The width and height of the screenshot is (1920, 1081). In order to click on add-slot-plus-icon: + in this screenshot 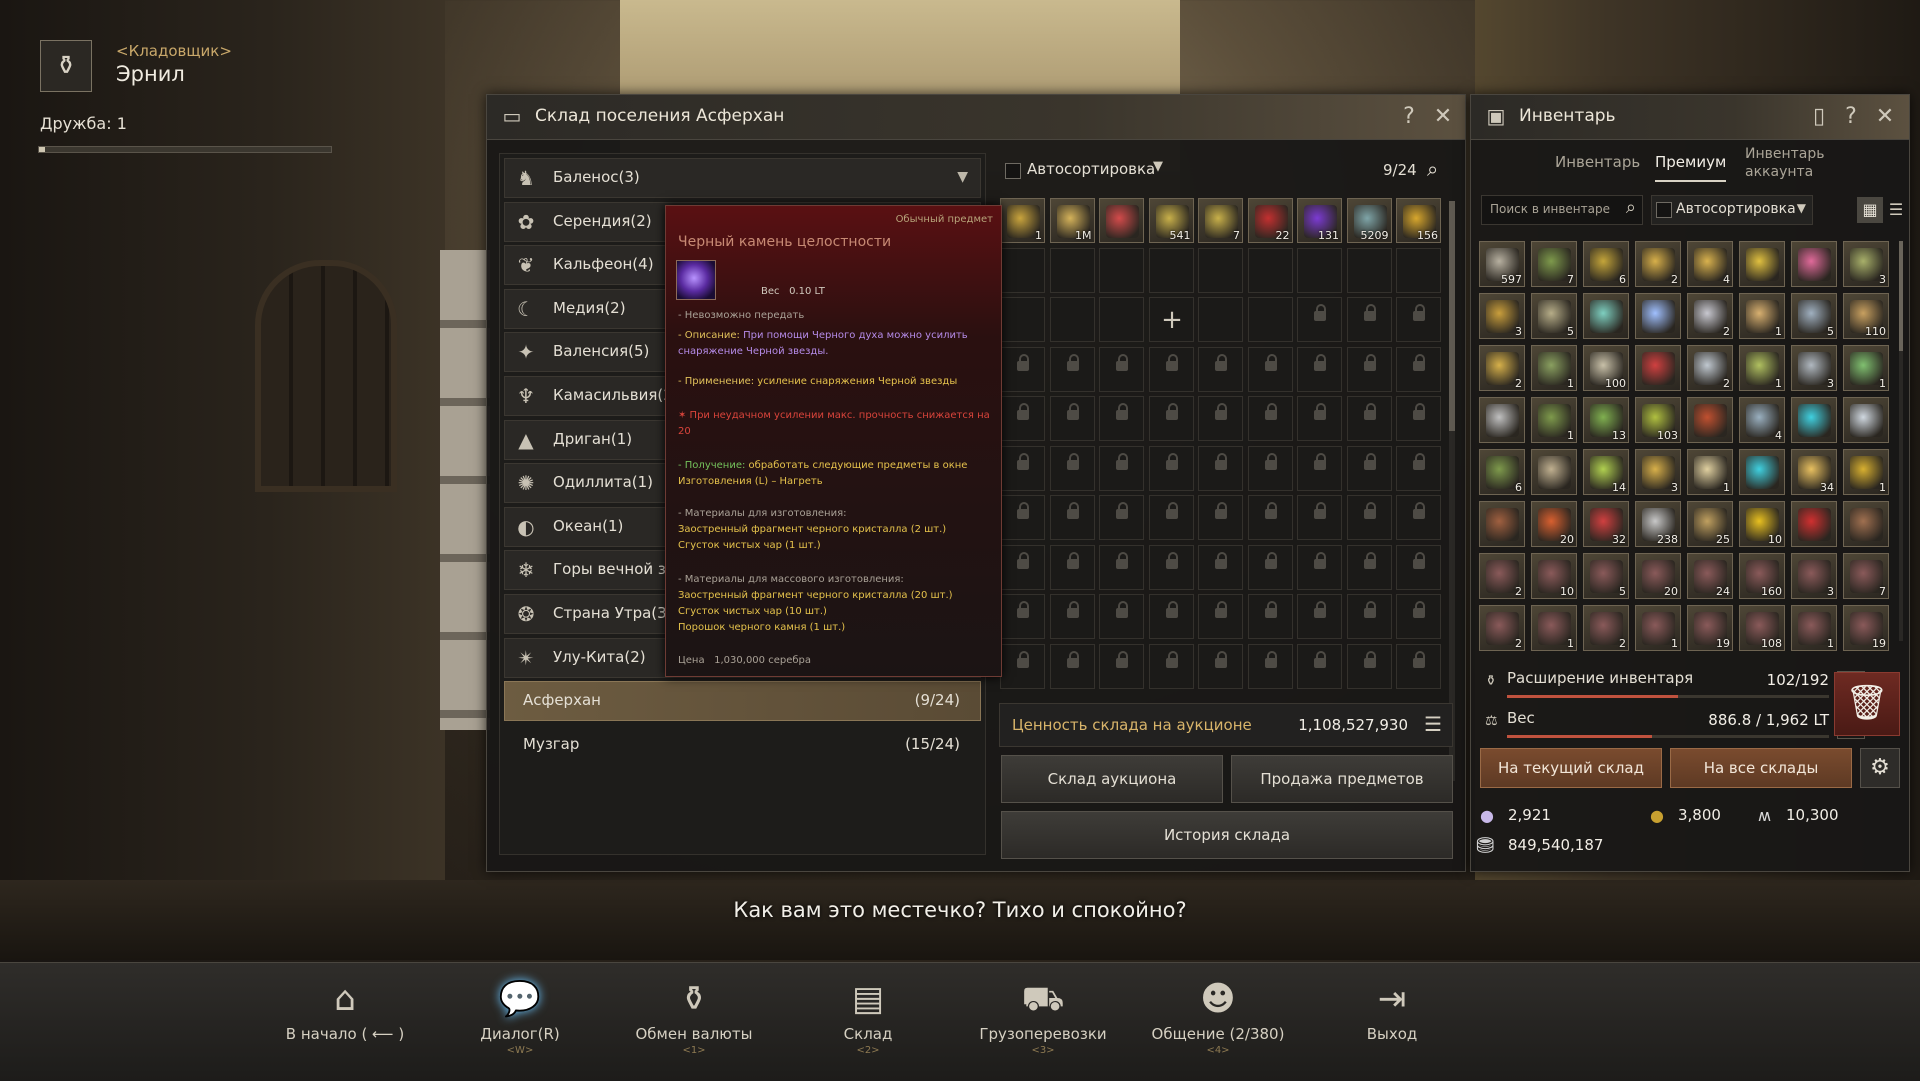, I will do `click(1172, 320)`.